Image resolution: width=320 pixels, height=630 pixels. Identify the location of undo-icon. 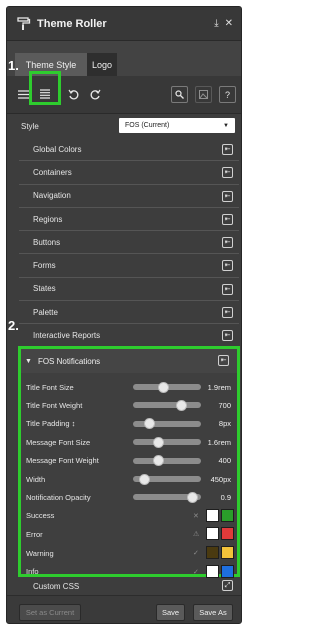
(73, 94).